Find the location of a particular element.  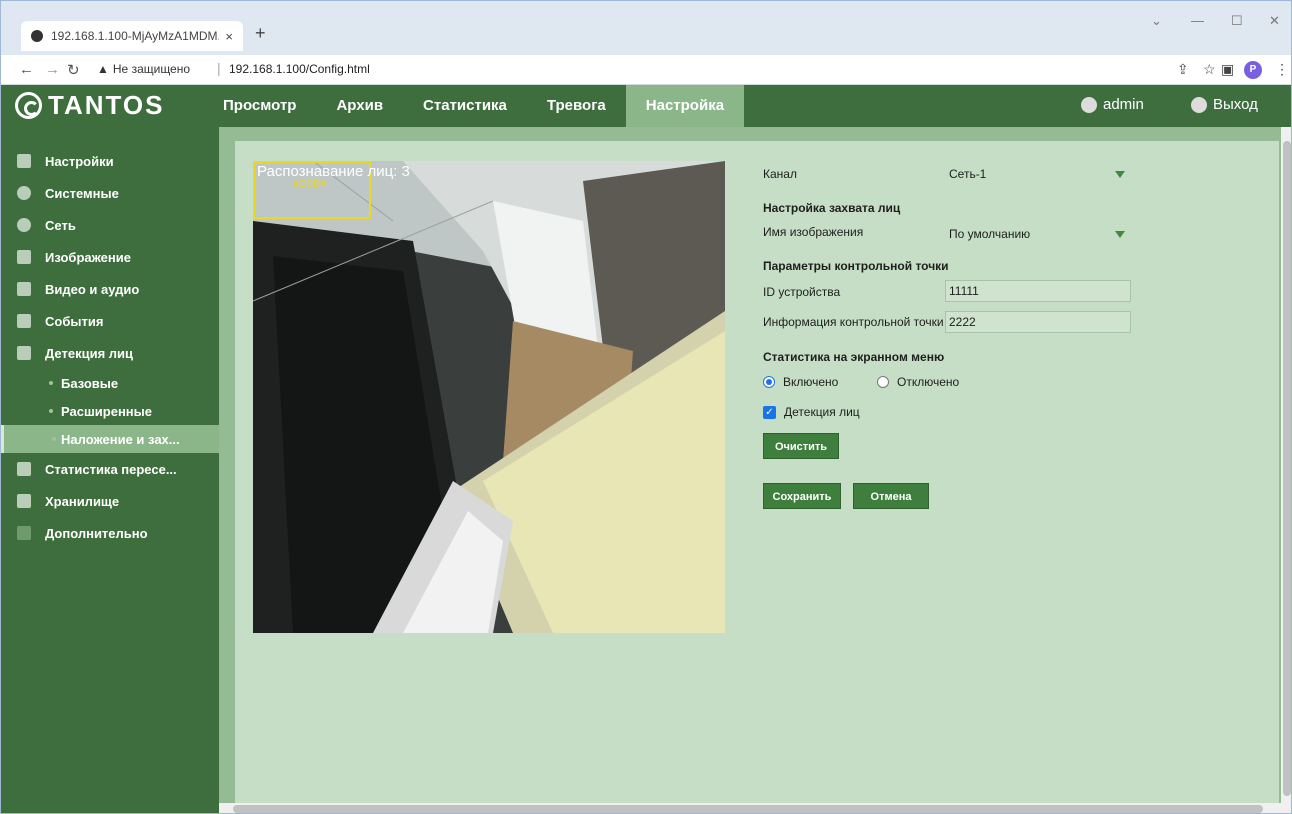

browser-tab: 192.168.1.100-MjAyMzA1MDM... × is located at coordinates (132, 36).